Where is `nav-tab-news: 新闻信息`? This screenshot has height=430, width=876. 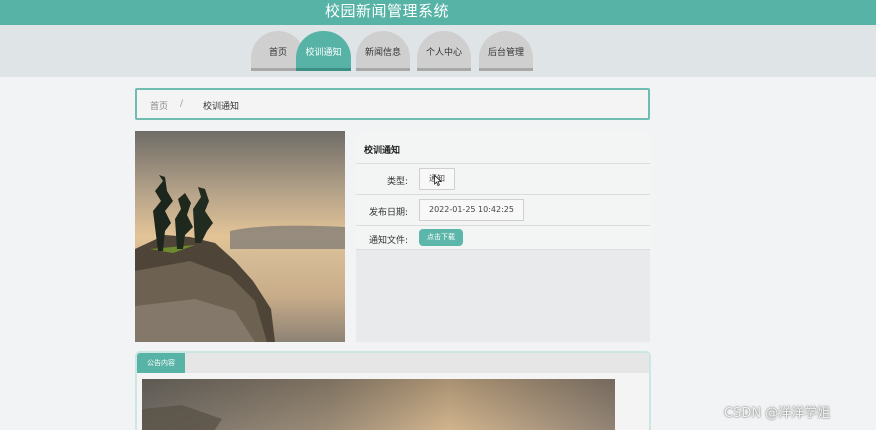 nav-tab-news: 新闻信息 is located at coordinates (383, 51).